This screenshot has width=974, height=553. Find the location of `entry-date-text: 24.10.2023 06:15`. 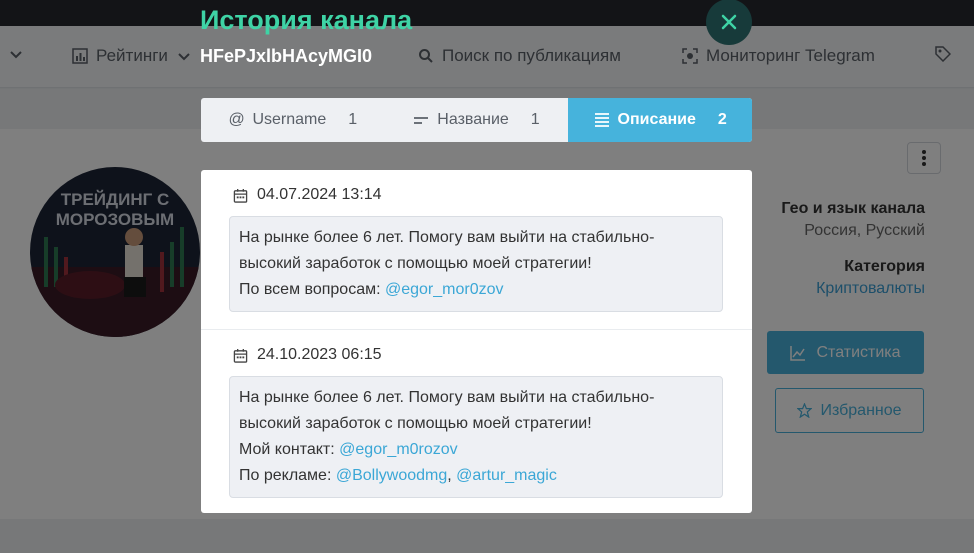

entry-date-text: 24.10.2023 06:15 is located at coordinates (319, 354).